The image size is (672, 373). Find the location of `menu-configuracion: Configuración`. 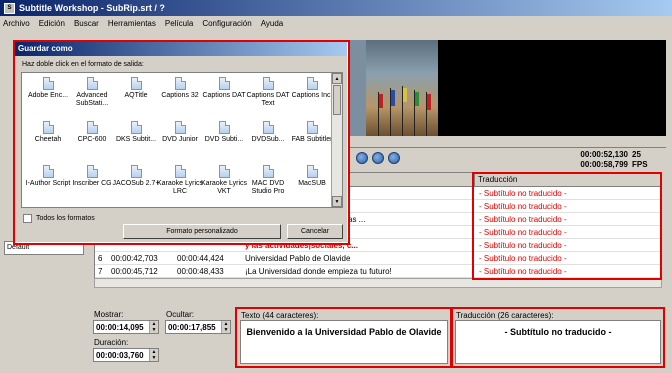

menu-configuracion: Configuración is located at coordinates (226, 23).